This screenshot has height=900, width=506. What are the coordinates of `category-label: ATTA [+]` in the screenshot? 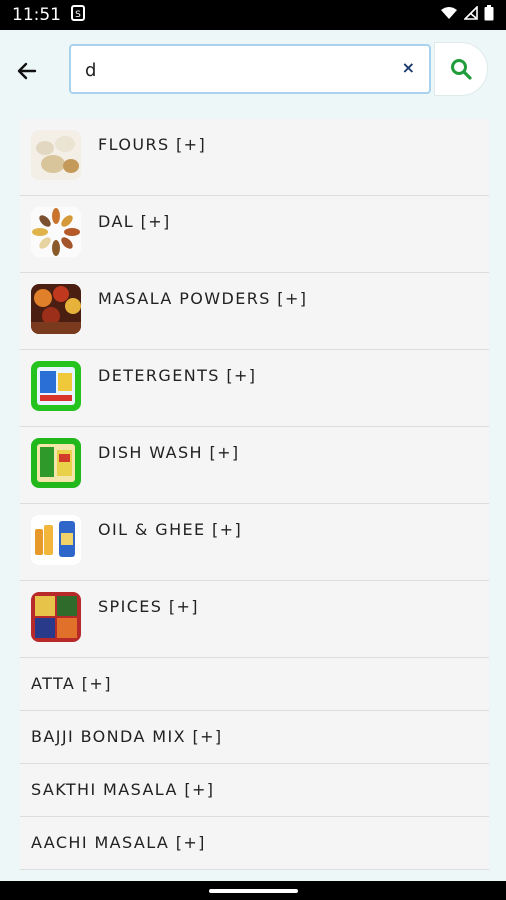 It's located at (71, 683).